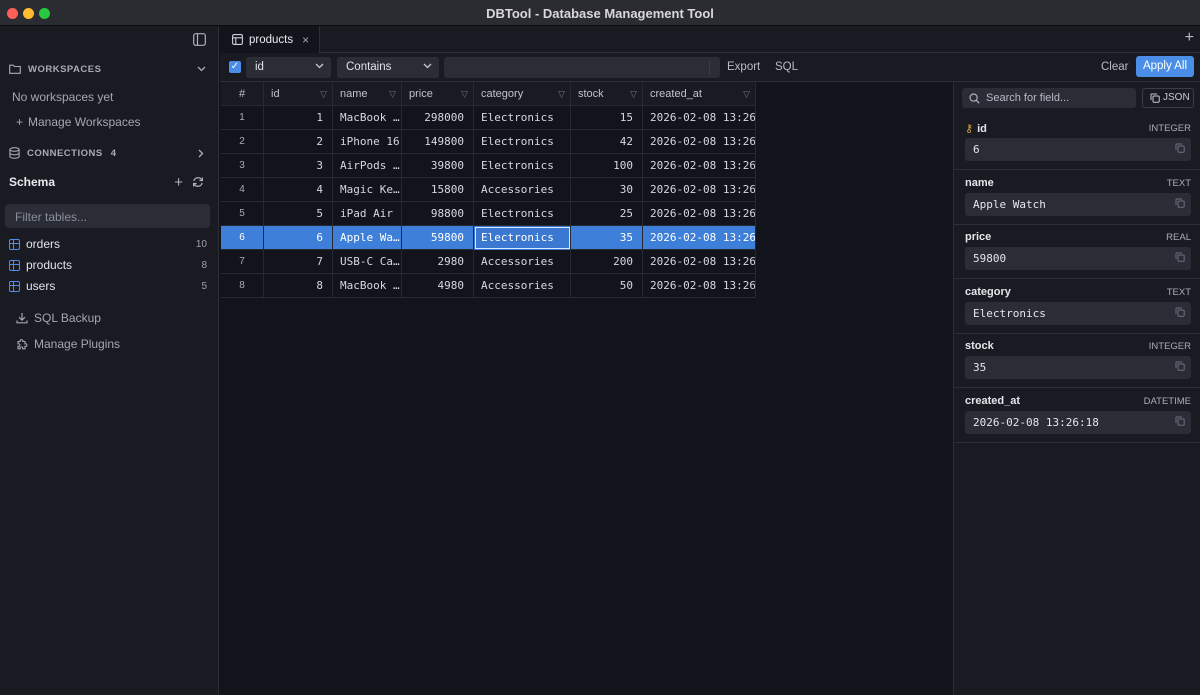 This screenshot has height=695, width=1200. I want to click on grid-cell: iPad Air, so click(367, 214).